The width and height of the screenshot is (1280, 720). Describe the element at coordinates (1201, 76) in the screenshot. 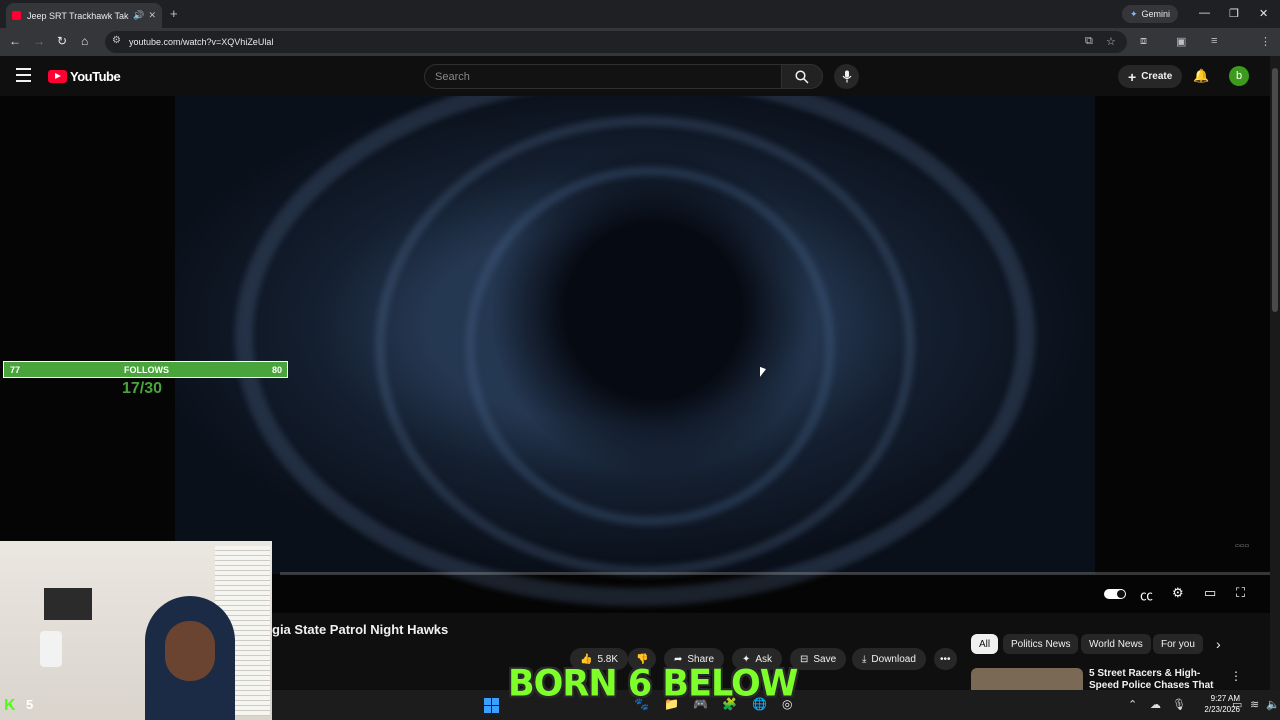

I see `notifications-bell-icon: 🔔` at that location.